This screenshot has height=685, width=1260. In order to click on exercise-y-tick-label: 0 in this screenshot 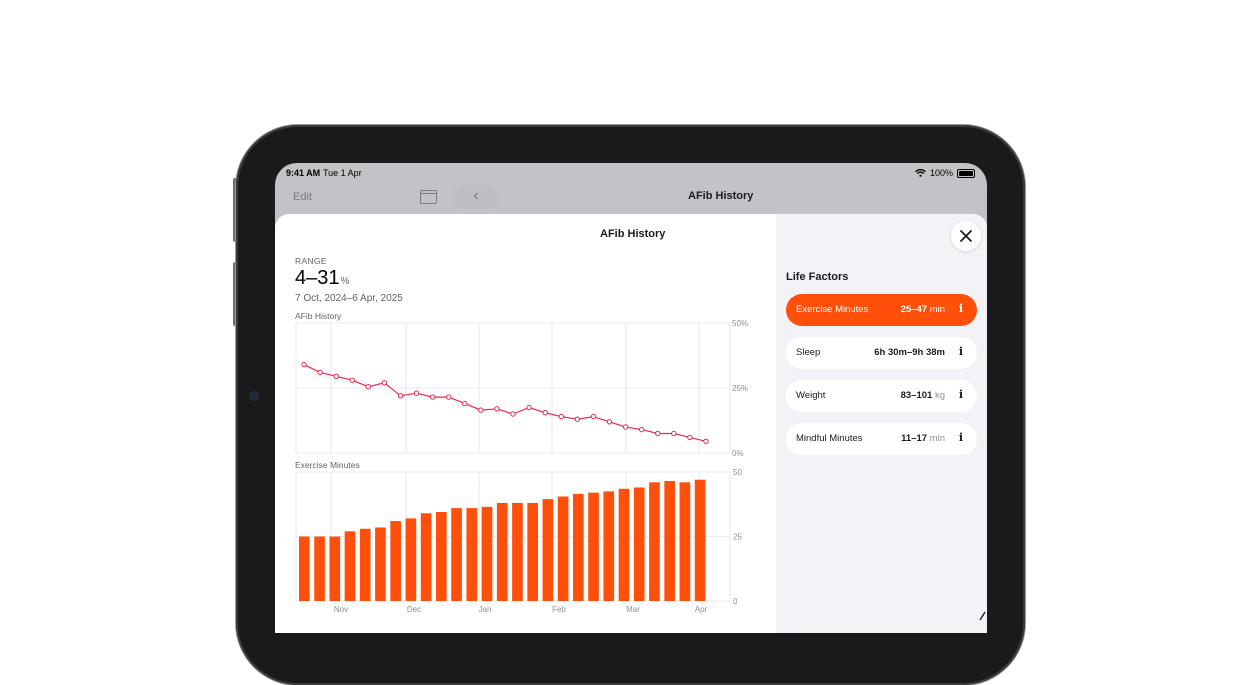, I will do `click(735, 601)`.